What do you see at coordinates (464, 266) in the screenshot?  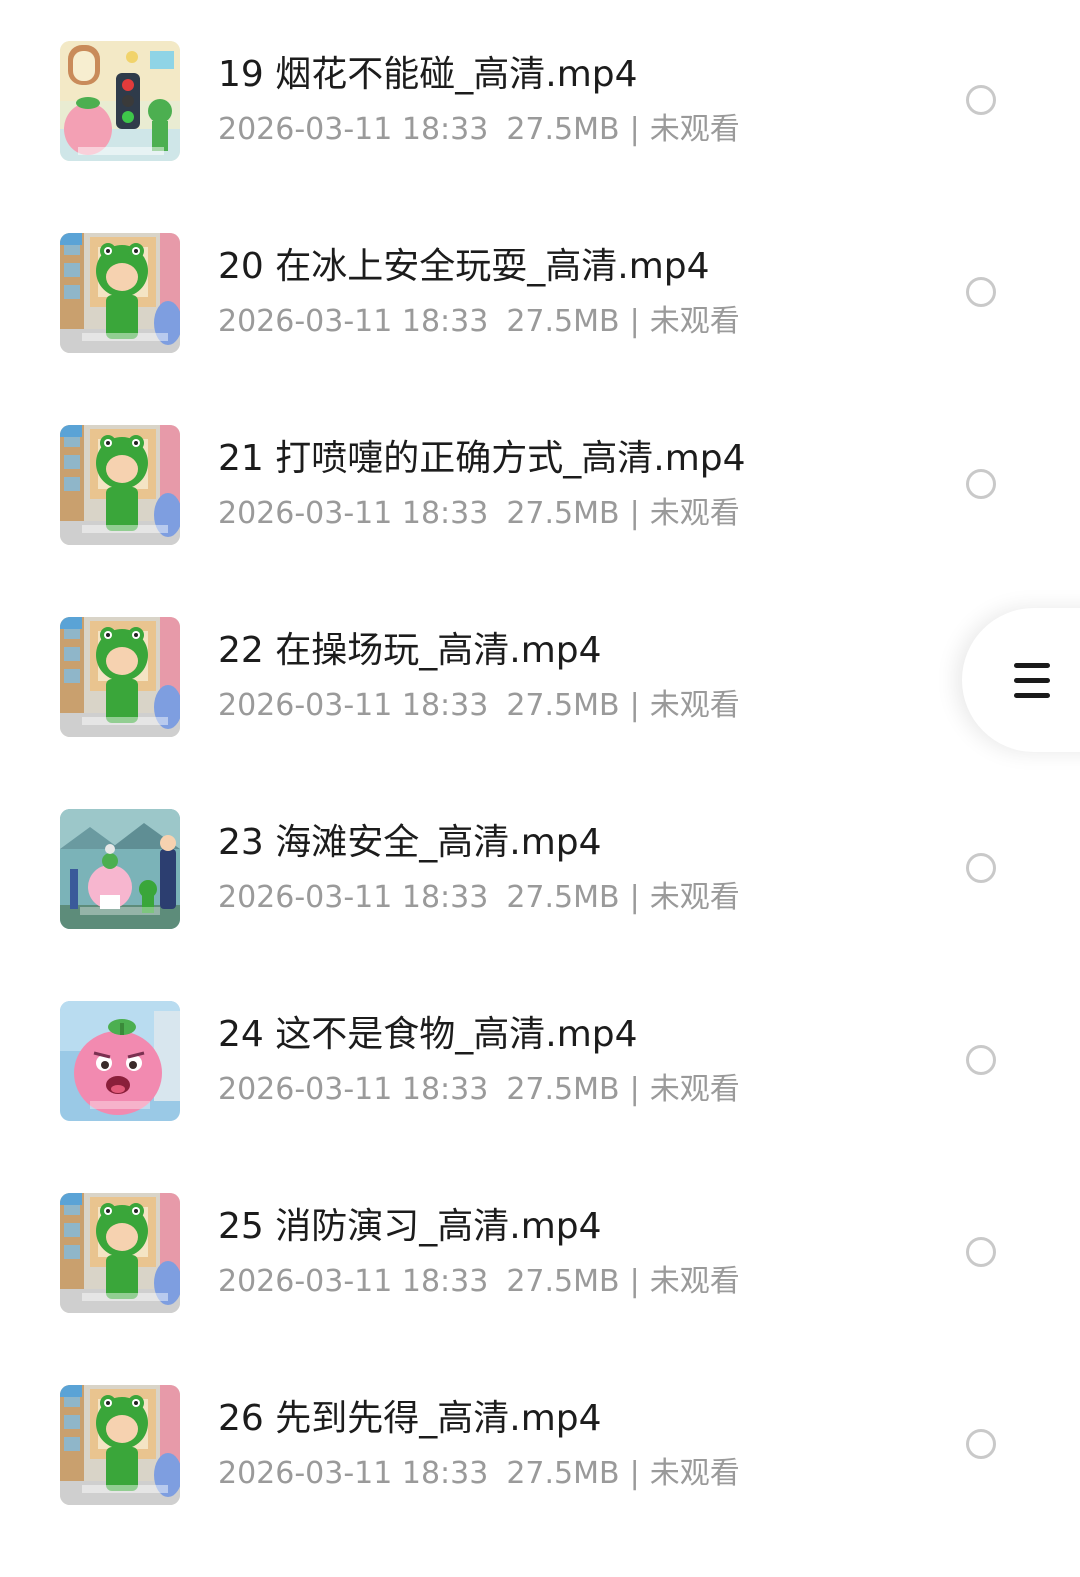 I see `file-name: 20 在冰上安全玩耍_高清.mp4` at bounding box center [464, 266].